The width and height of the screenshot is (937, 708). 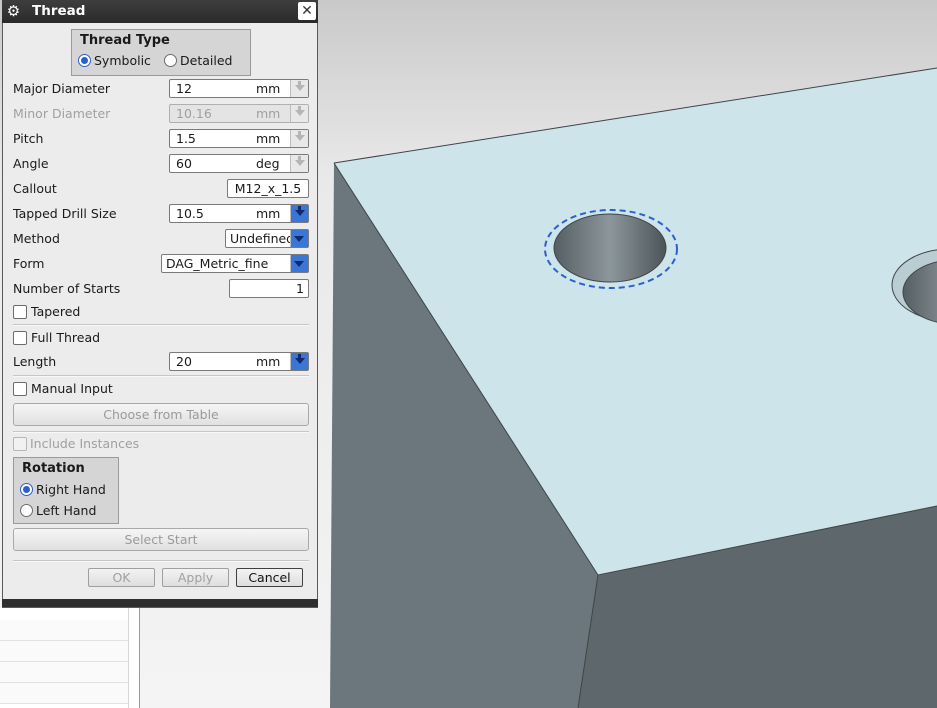 What do you see at coordinates (160, 11) in the screenshot?
I see `dialog-titlebar: ⚙ Thread ✕` at bounding box center [160, 11].